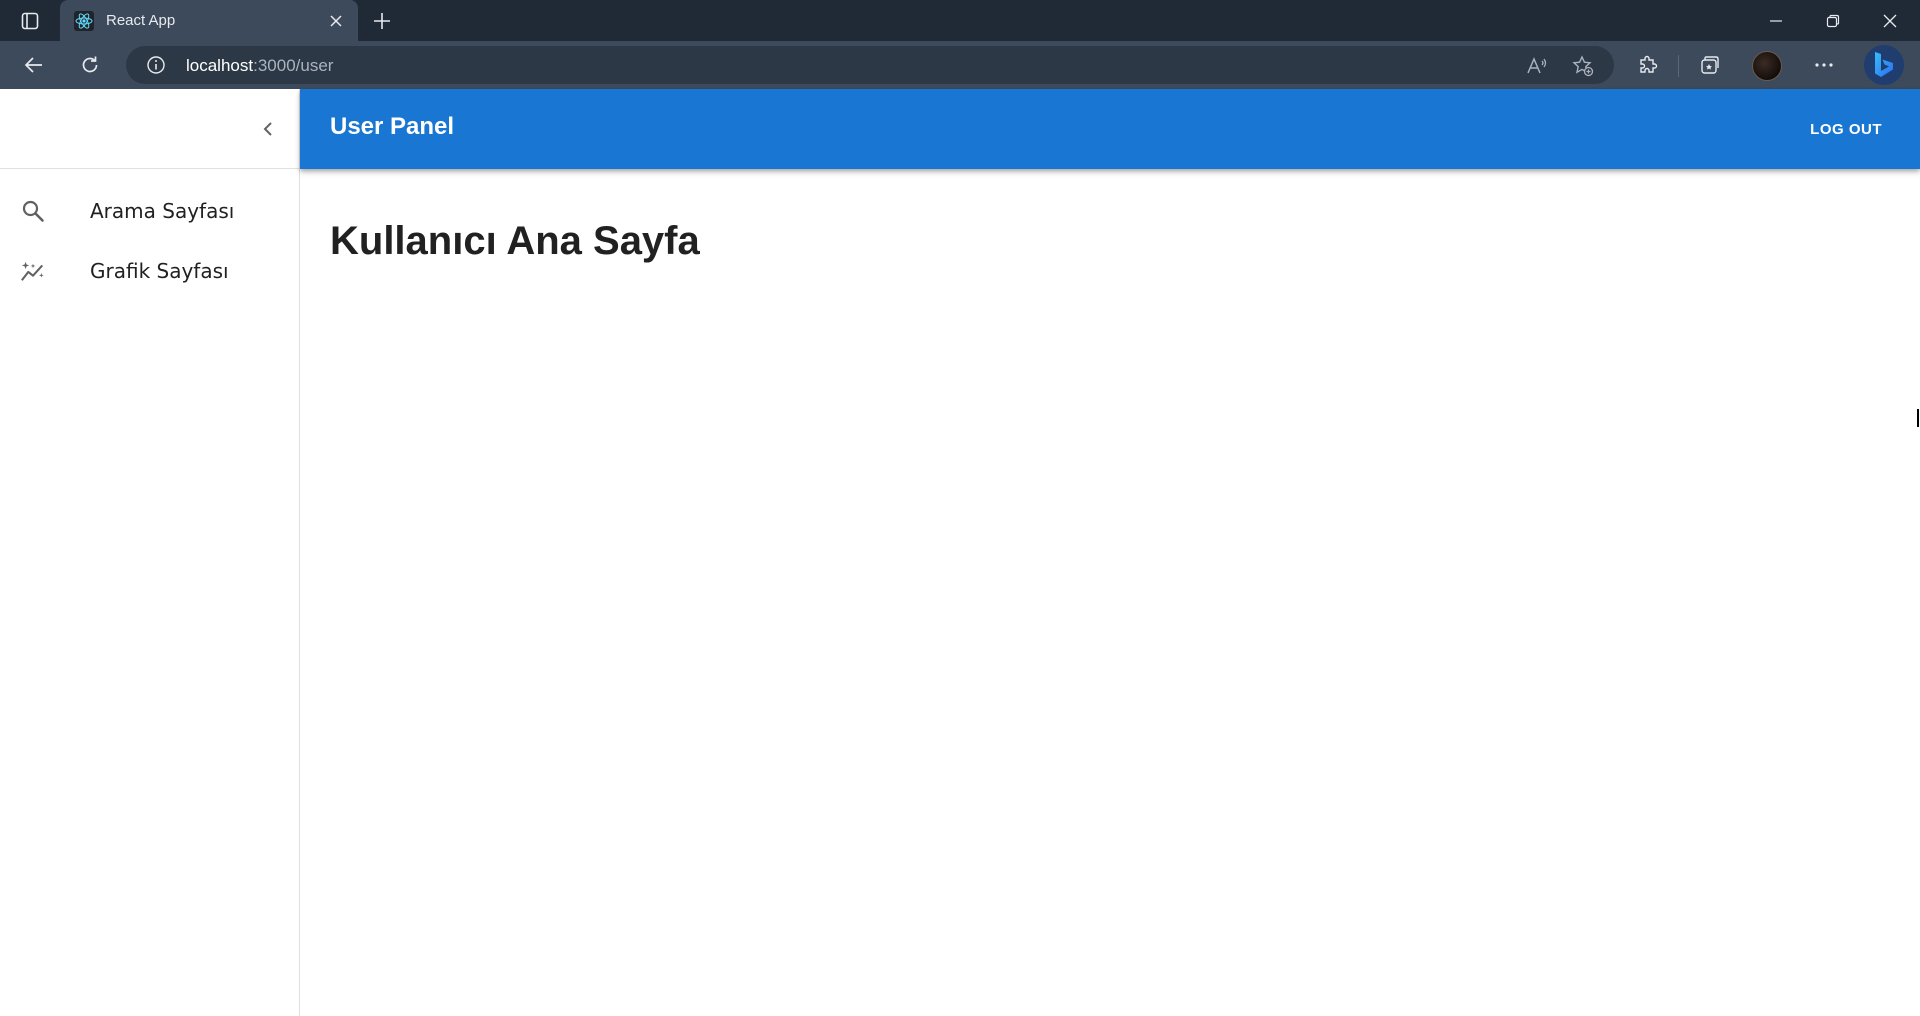 The height and width of the screenshot is (1016, 1920). Describe the element at coordinates (162, 211) in the screenshot. I see `sidebar-item-label: Arama Sayfası` at that location.